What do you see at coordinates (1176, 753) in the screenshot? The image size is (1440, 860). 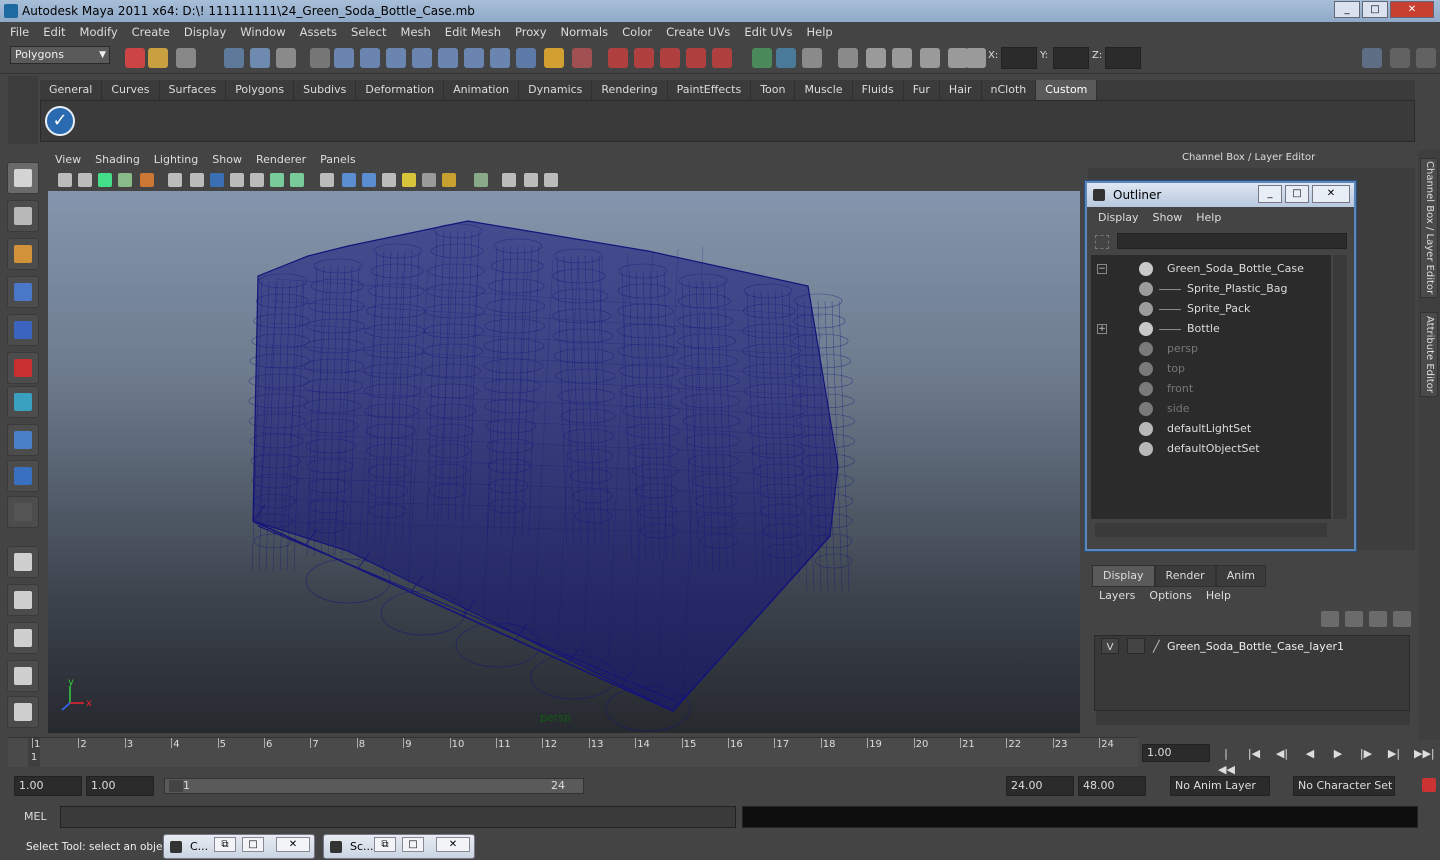 I see `current-time-field: 1.00` at bounding box center [1176, 753].